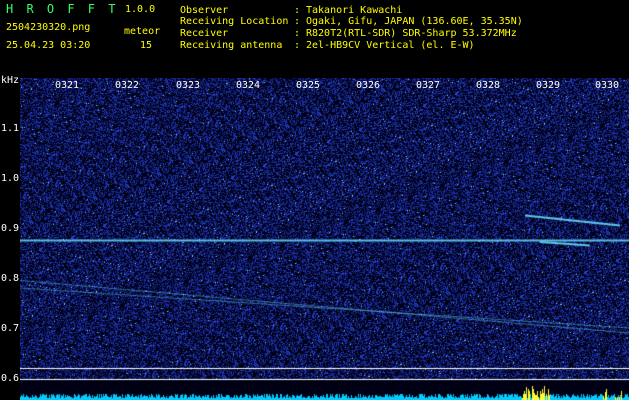  I want to click on file-name: 2504230320.png, so click(48, 27).